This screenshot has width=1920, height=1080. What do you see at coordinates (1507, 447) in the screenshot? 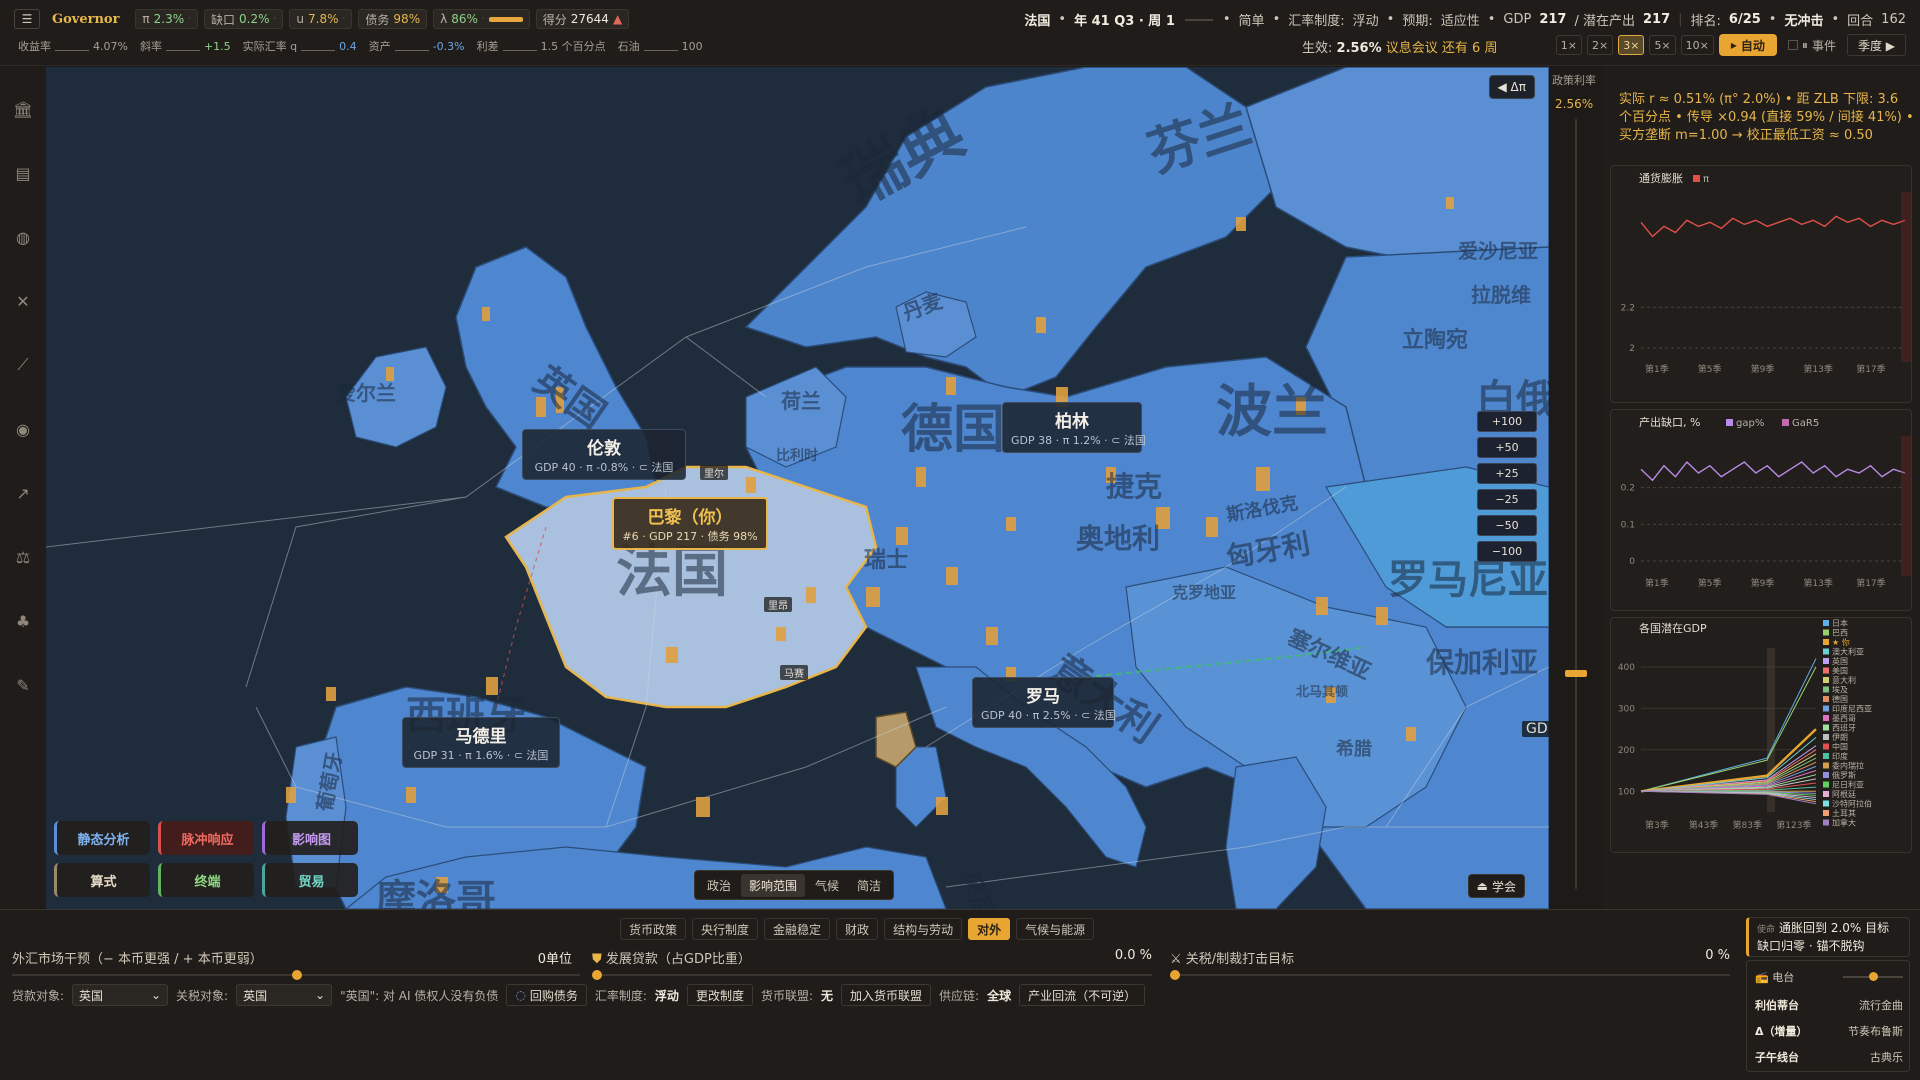
I see `adjust-plus-50: +50` at bounding box center [1507, 447].